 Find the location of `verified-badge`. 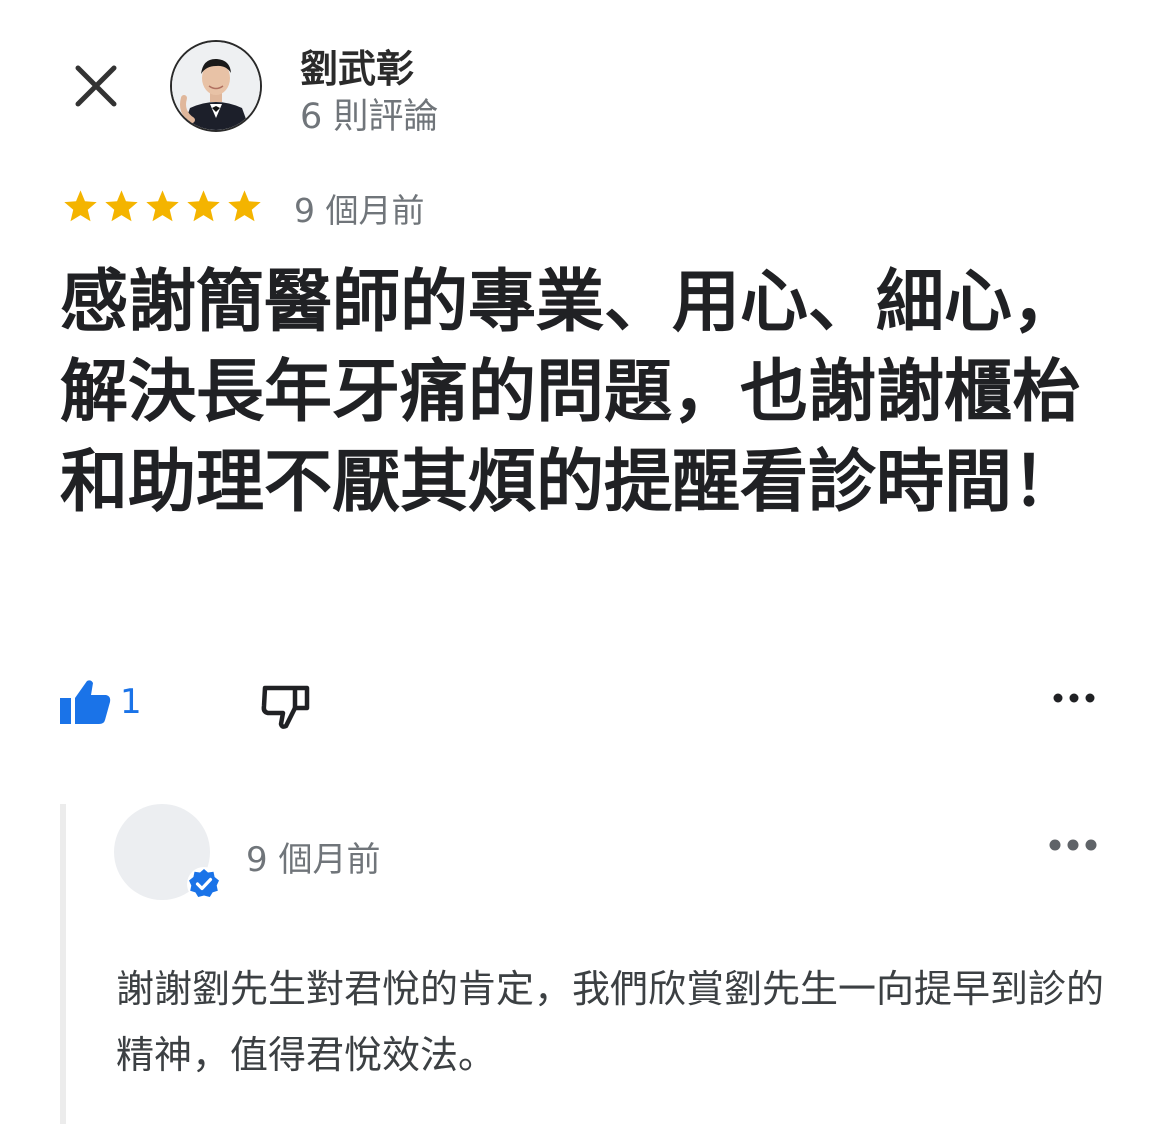

verified-badge is located at coordinates (204, 884).